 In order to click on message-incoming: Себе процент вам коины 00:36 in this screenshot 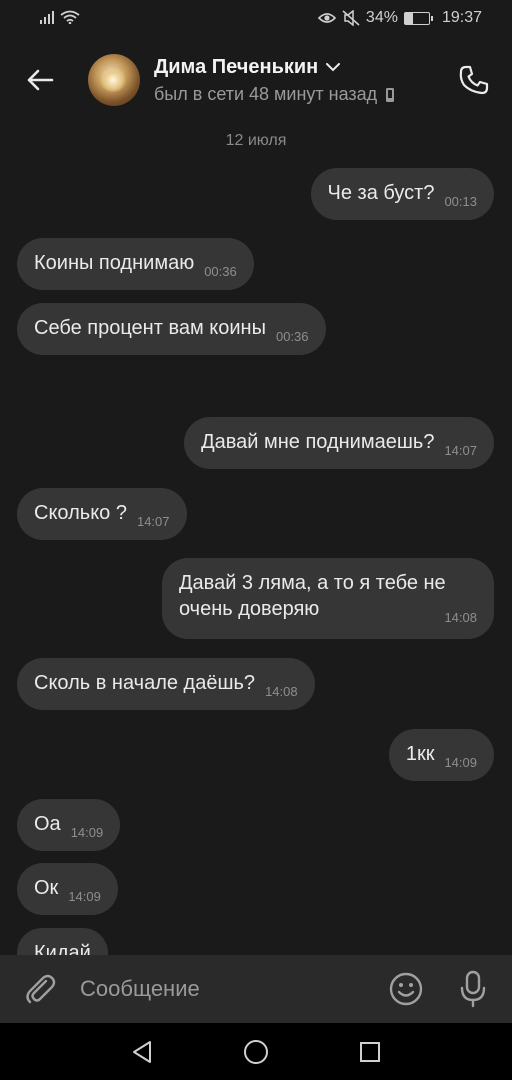, I will do `click(171, 329)`.